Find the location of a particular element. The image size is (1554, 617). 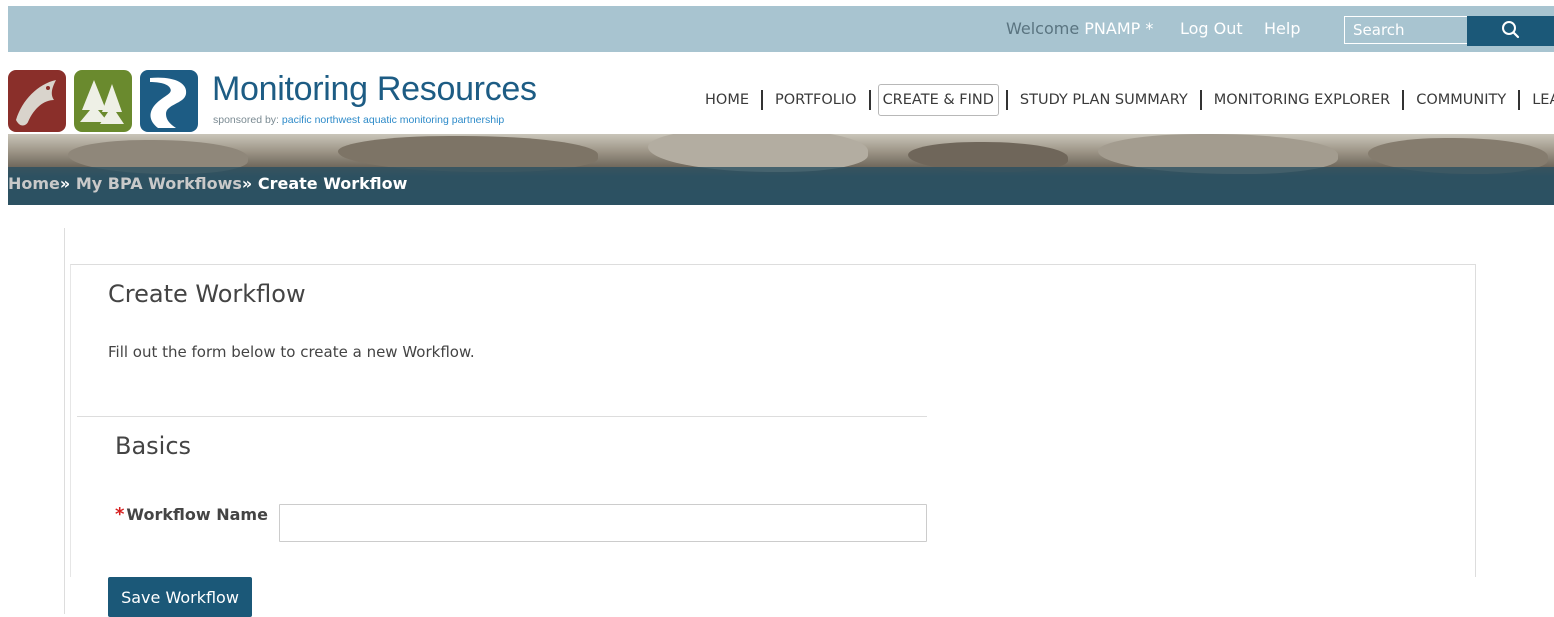

page-title: Create Workflow is located at coordinates (207, 294).